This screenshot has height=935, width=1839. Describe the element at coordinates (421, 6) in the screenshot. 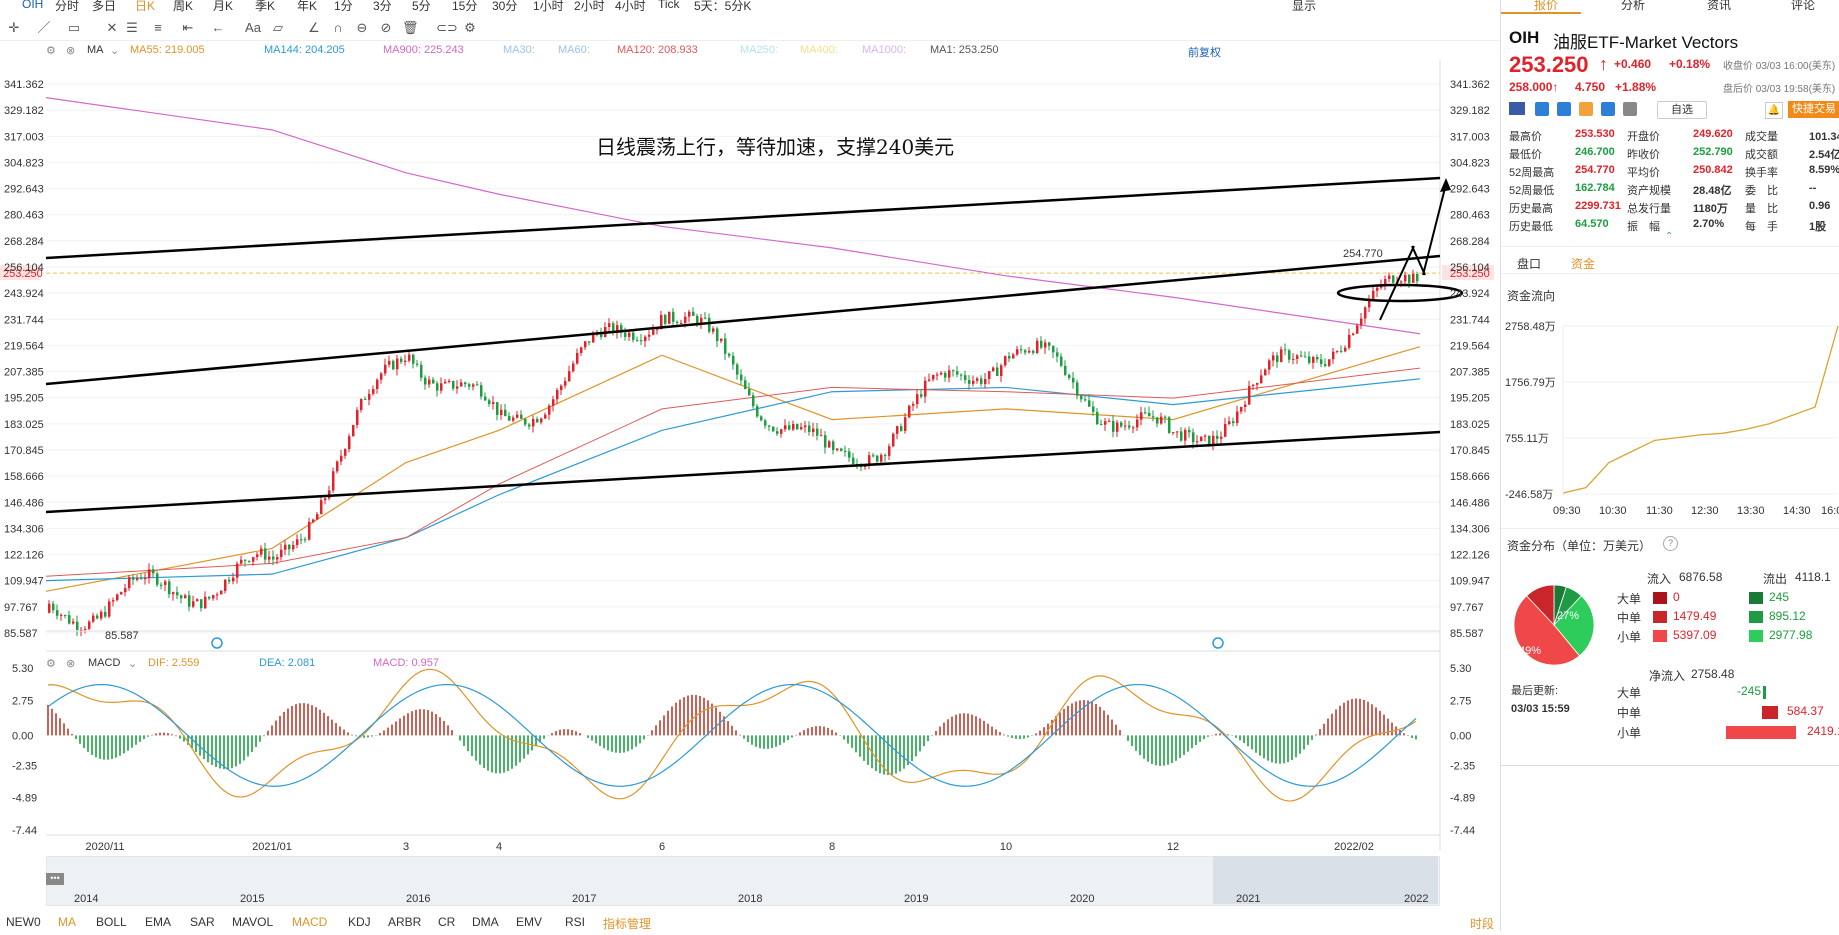

I see `period-tab: 5分` at that location.